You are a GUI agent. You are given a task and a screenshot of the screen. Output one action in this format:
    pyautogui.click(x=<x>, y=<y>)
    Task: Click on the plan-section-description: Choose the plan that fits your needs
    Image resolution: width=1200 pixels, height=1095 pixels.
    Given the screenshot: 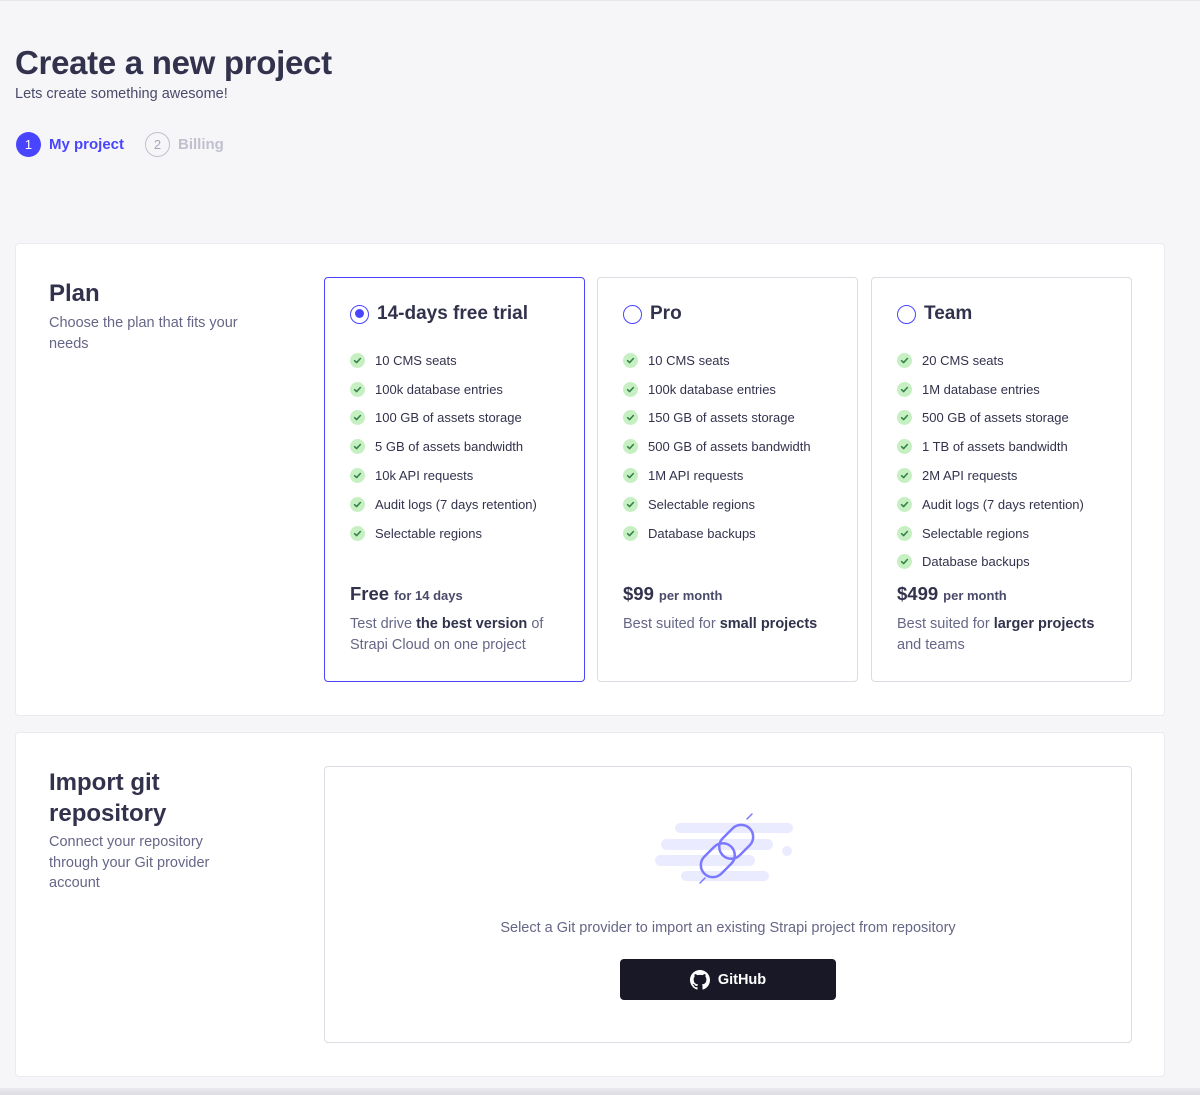 What is the action you would take?
    pyautogui.click(x=143, y=333)
    